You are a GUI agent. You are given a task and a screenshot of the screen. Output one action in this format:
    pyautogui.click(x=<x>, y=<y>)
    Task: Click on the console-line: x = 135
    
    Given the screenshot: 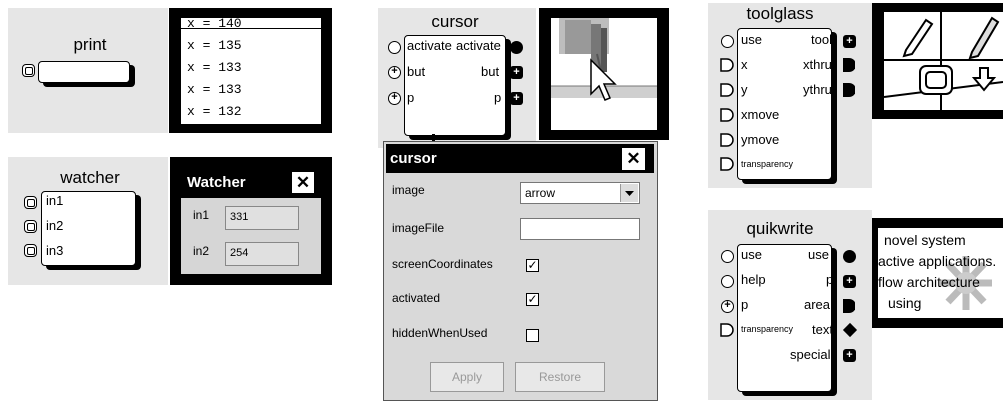 What is the action you would take?
    pyautogui.click(x=214, y=45)
    